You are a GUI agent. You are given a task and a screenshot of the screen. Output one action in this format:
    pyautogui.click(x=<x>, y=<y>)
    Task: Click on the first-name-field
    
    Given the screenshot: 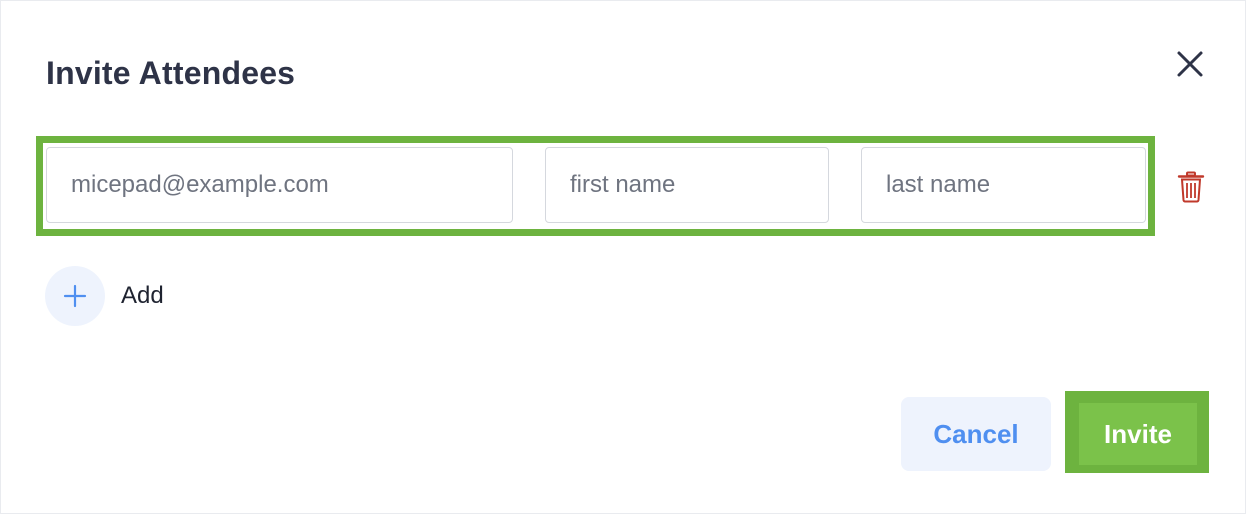 What is the action you would take?
    pyautogui.click(x=687, y=185)
    